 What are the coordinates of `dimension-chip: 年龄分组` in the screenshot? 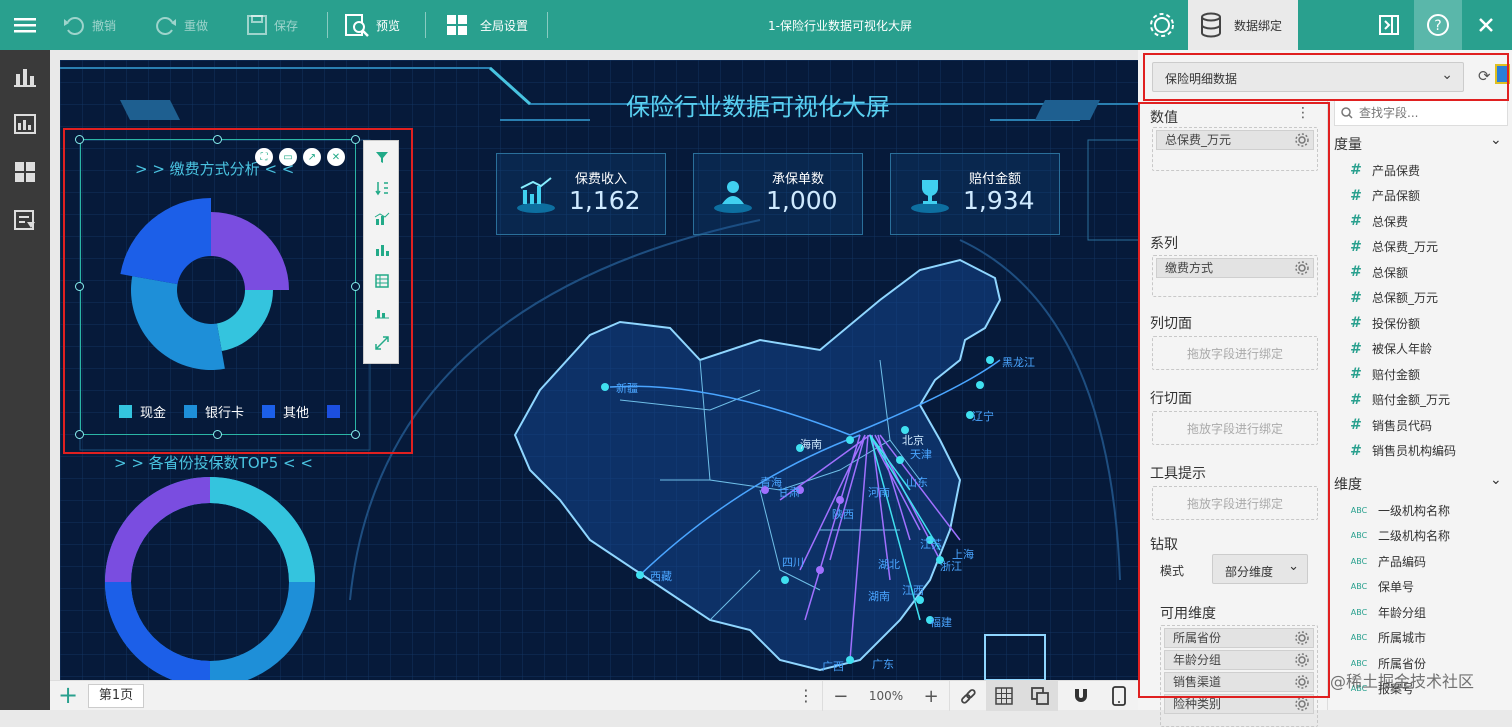 It's located at (1239, 660).